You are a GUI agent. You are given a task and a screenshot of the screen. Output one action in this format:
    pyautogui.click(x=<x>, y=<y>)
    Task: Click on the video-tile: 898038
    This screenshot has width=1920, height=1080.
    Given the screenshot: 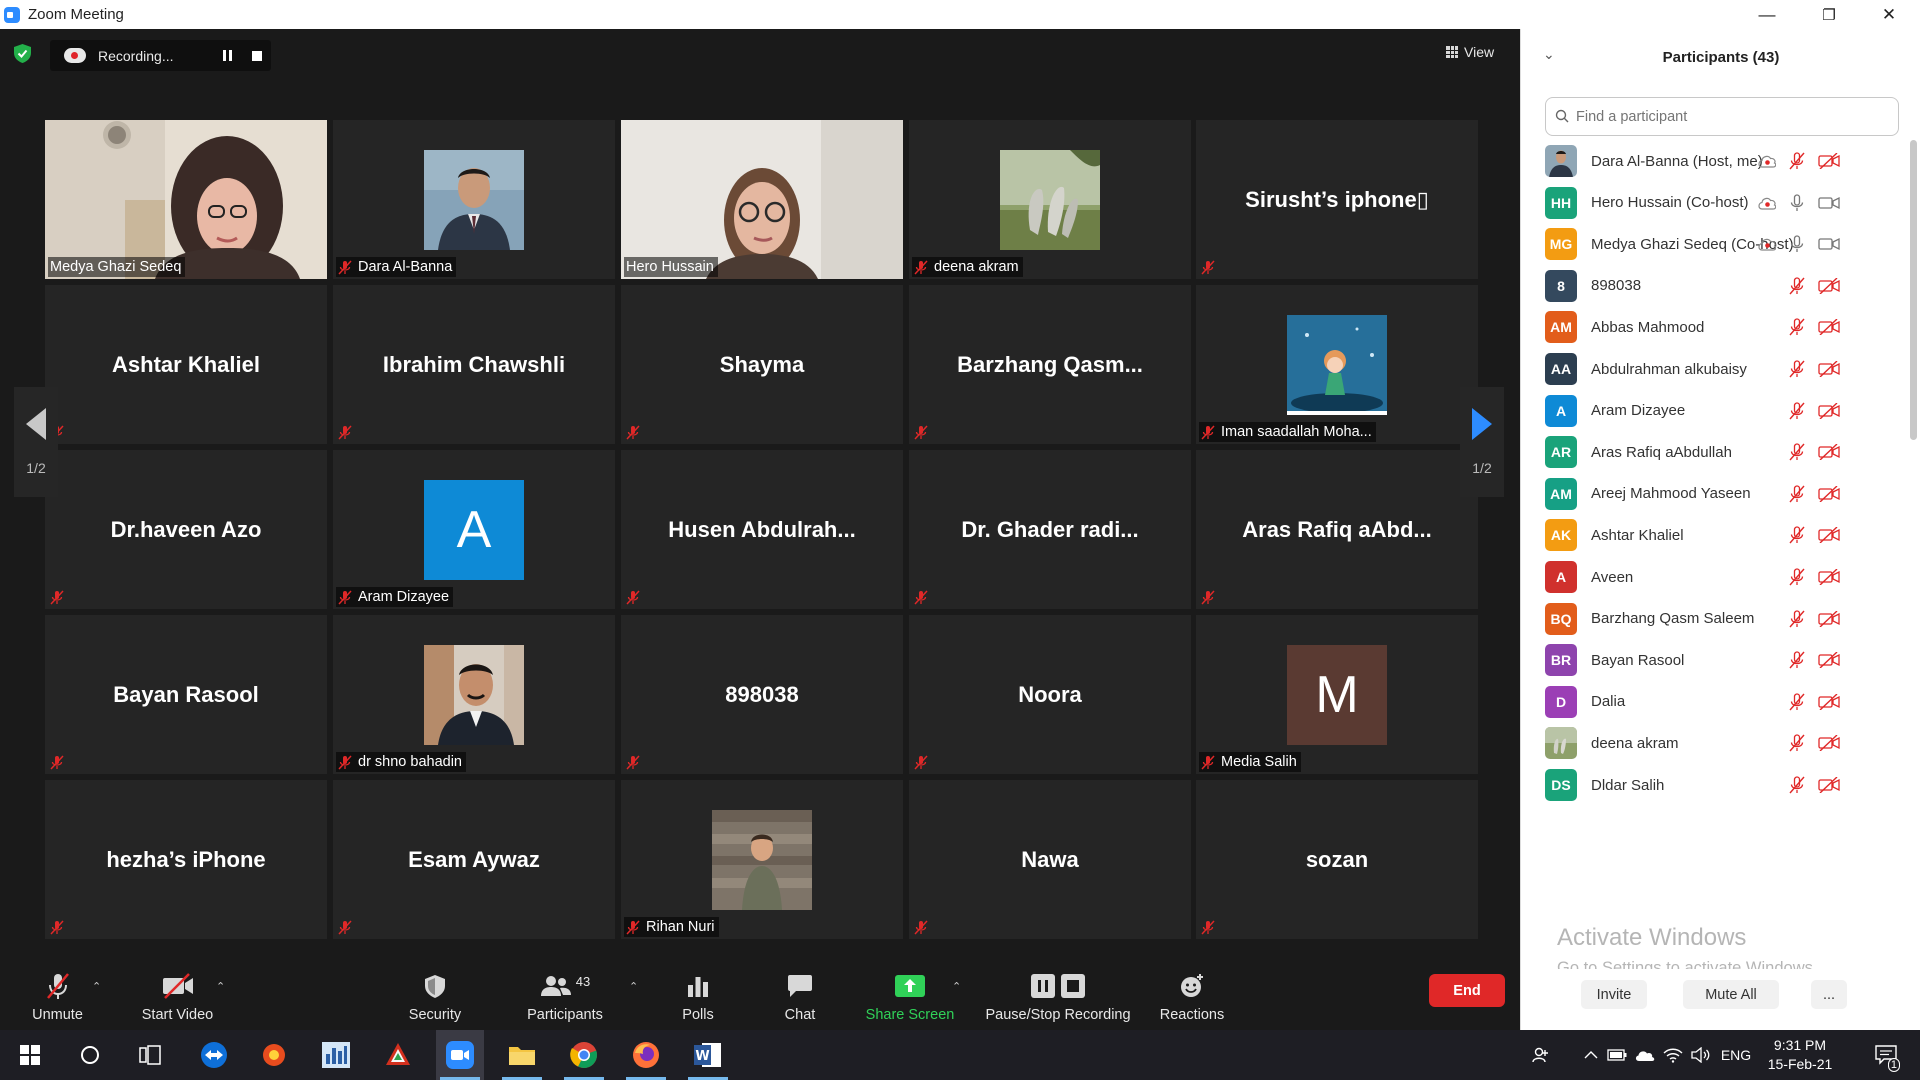 What is the action you would take?
    pyautogui.click(x=762, y=694)
    